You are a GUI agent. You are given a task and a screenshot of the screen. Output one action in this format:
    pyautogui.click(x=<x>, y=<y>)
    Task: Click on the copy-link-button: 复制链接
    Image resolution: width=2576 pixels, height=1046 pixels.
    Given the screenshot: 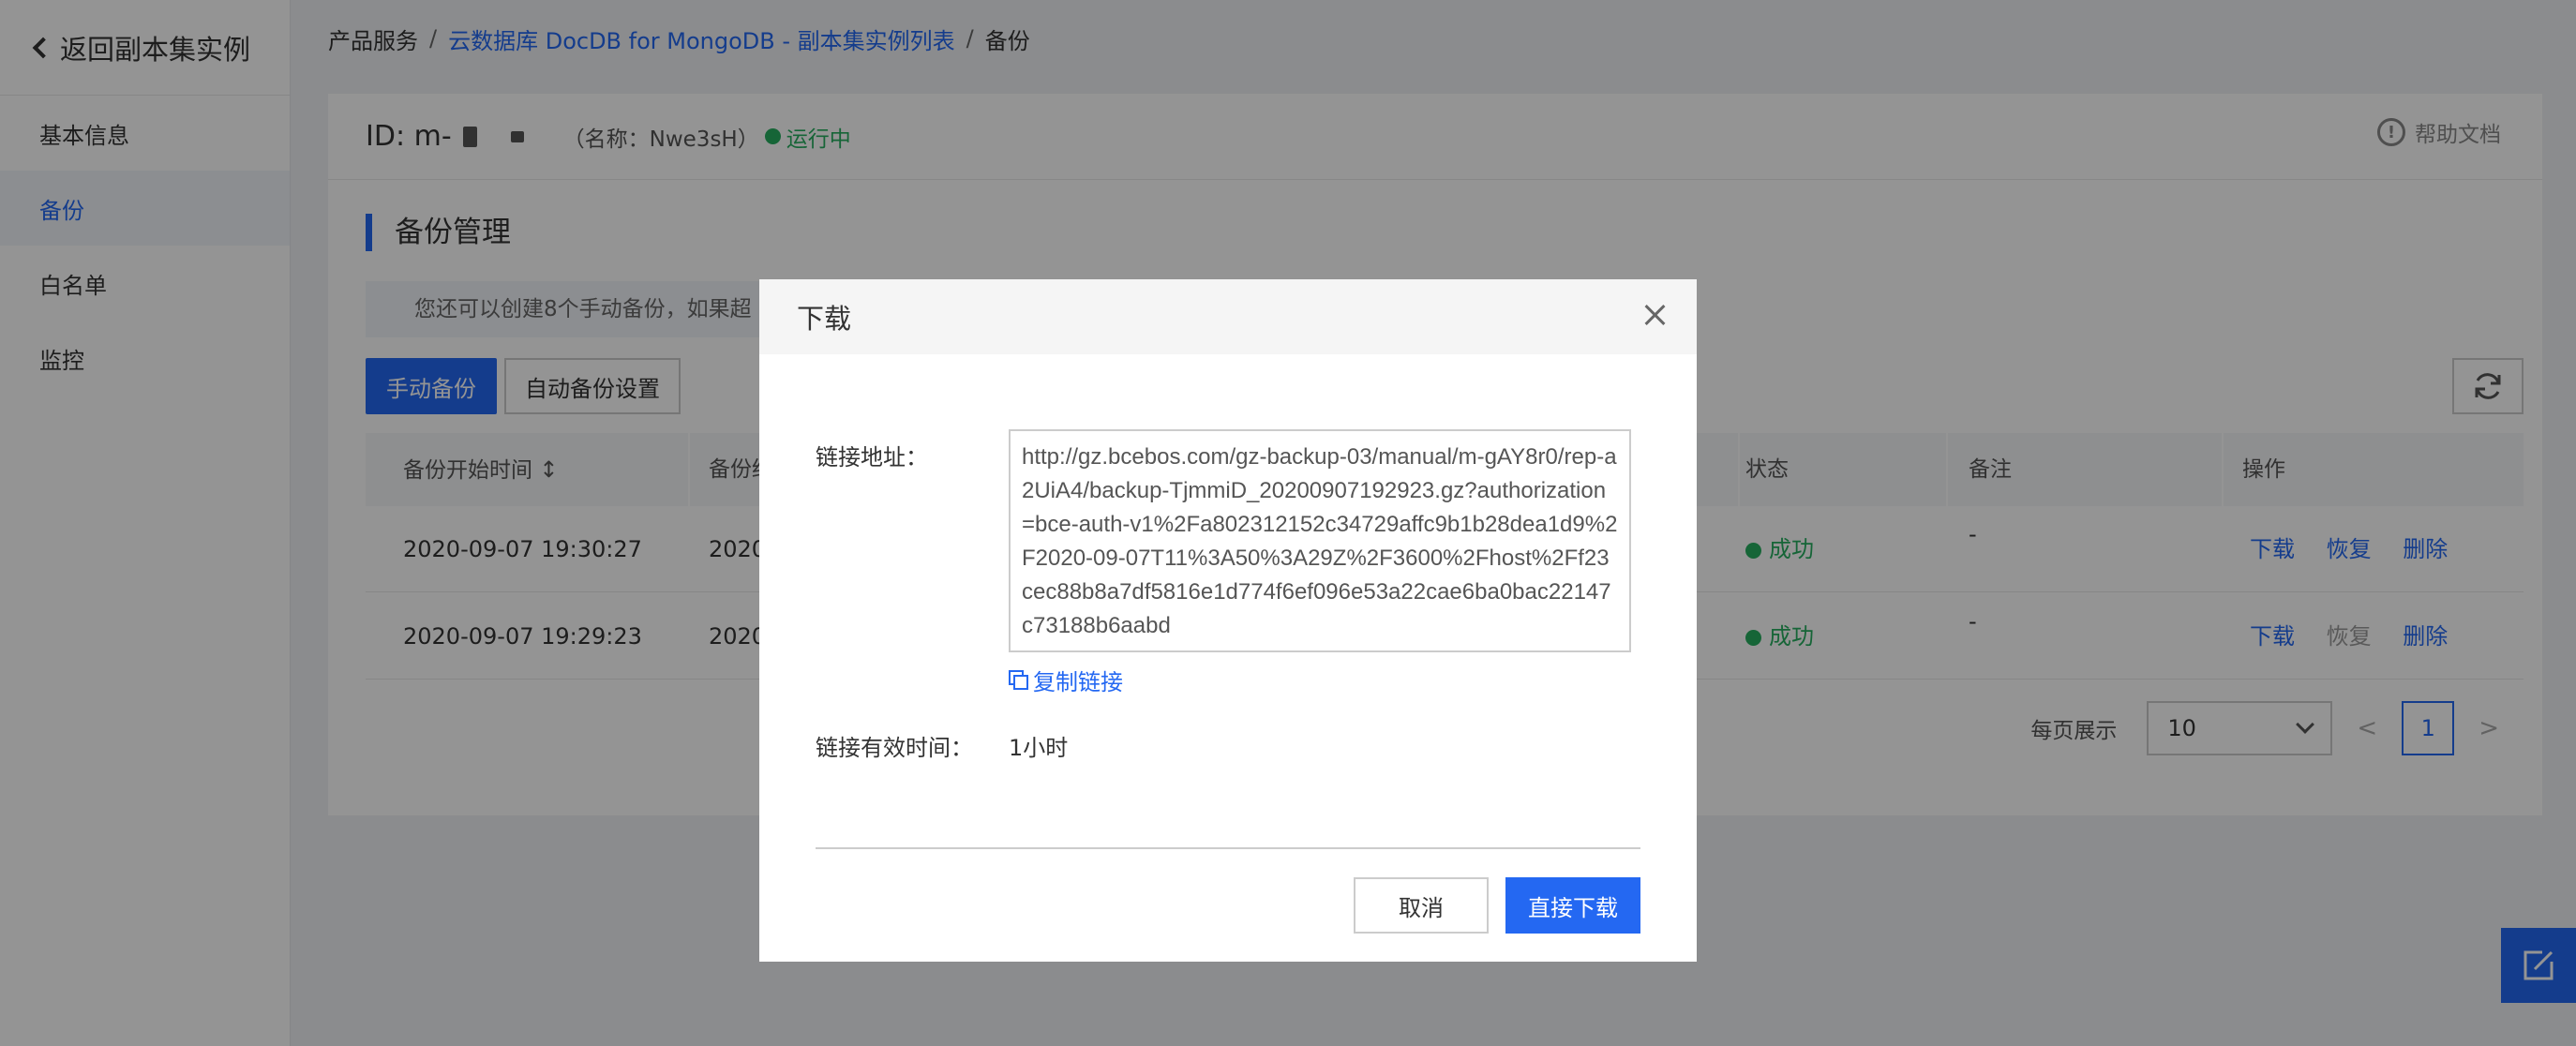 What is the action you would take?
    pyautogui.click(x=1066, y=680)
    